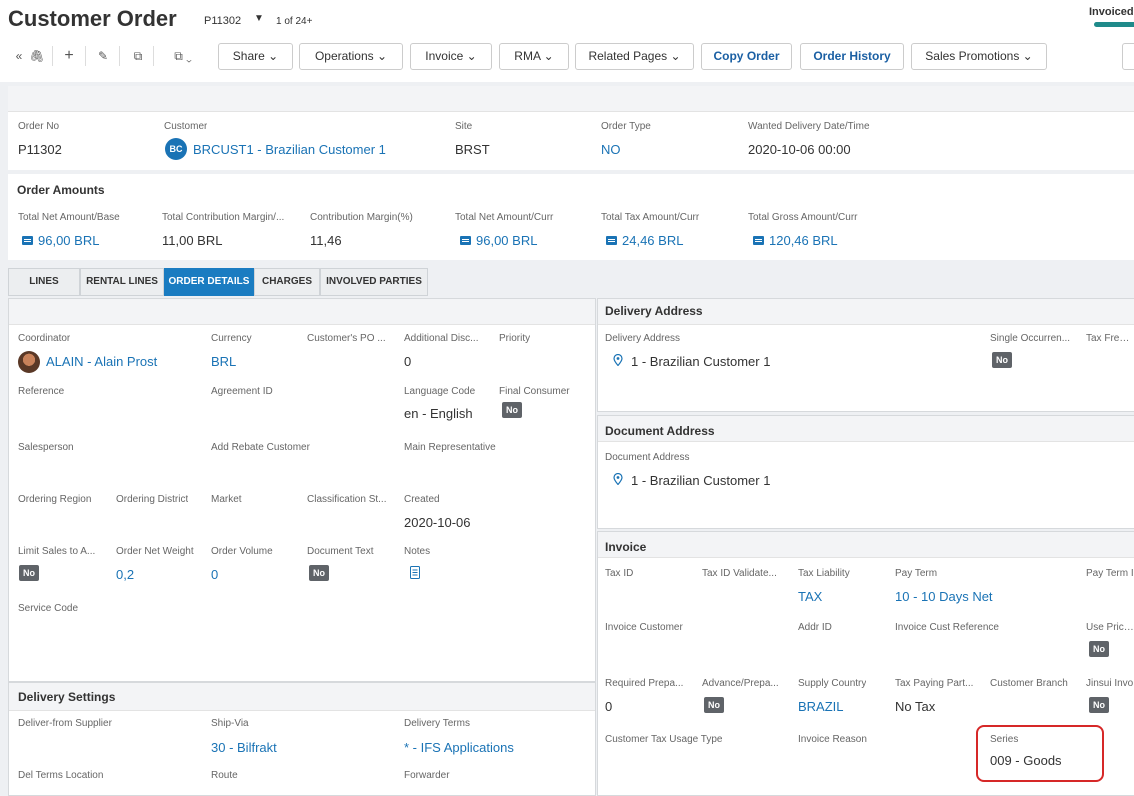  What do you see at coordinates (69, 217) in the screenshot?
I see `net-base-label: Total Net Amount/Base` at bounding box center [69, 217].